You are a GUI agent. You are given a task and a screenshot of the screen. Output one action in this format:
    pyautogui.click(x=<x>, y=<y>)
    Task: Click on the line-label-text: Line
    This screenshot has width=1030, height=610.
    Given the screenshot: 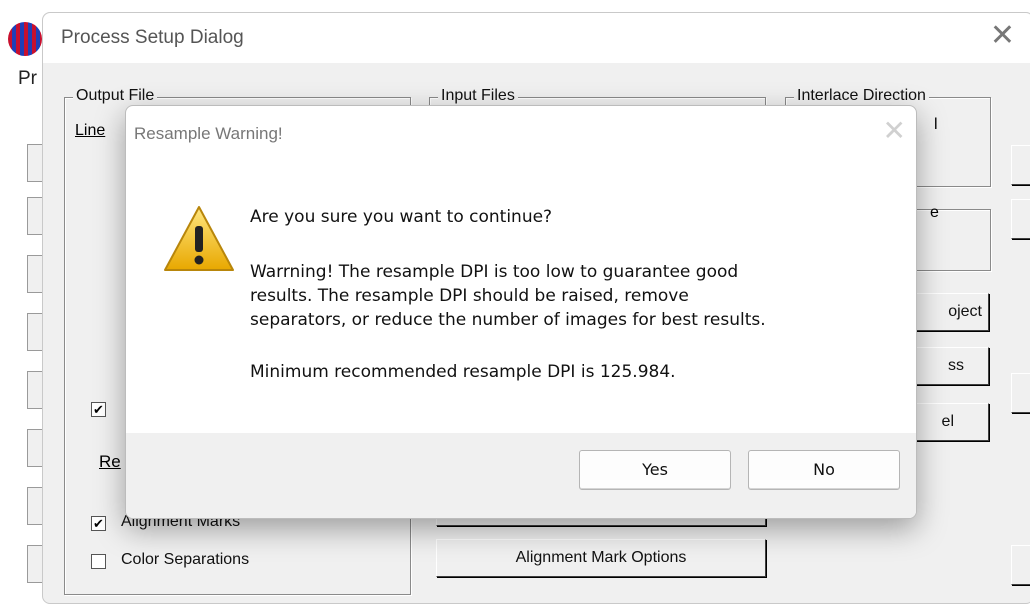 What is the action you would take?
    pyautogui.click(x=90, y=130)
    